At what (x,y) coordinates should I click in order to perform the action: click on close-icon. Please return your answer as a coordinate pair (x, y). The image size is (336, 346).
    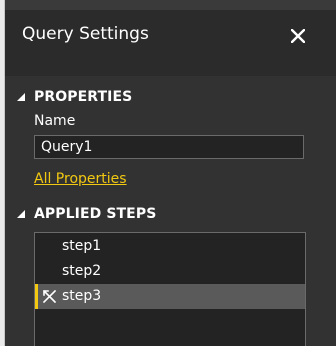
    Looking at the image, I should click on (298, 36).